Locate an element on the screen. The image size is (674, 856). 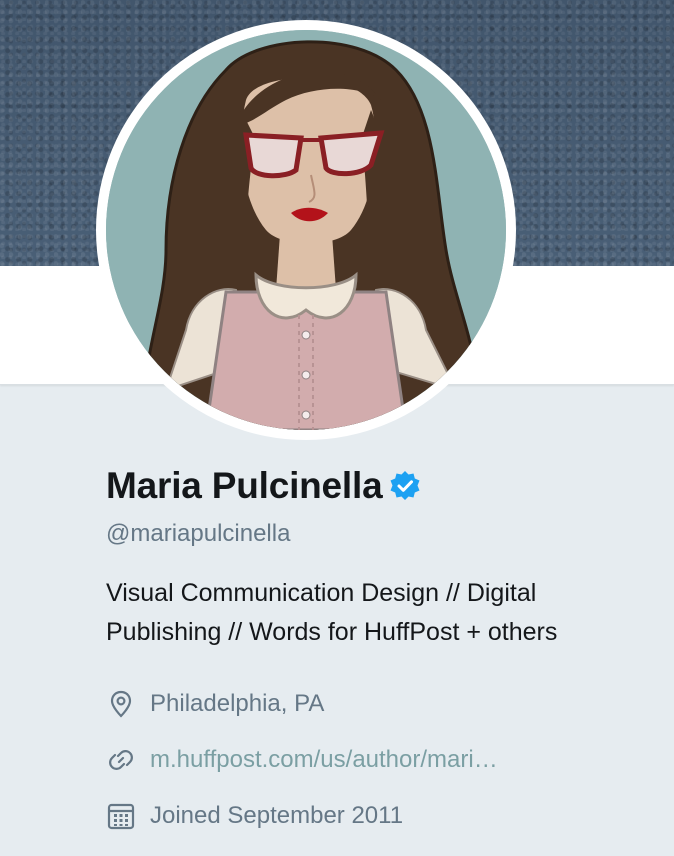
profile-handle: @mariapulcinella is located at coordinates (376, 534).